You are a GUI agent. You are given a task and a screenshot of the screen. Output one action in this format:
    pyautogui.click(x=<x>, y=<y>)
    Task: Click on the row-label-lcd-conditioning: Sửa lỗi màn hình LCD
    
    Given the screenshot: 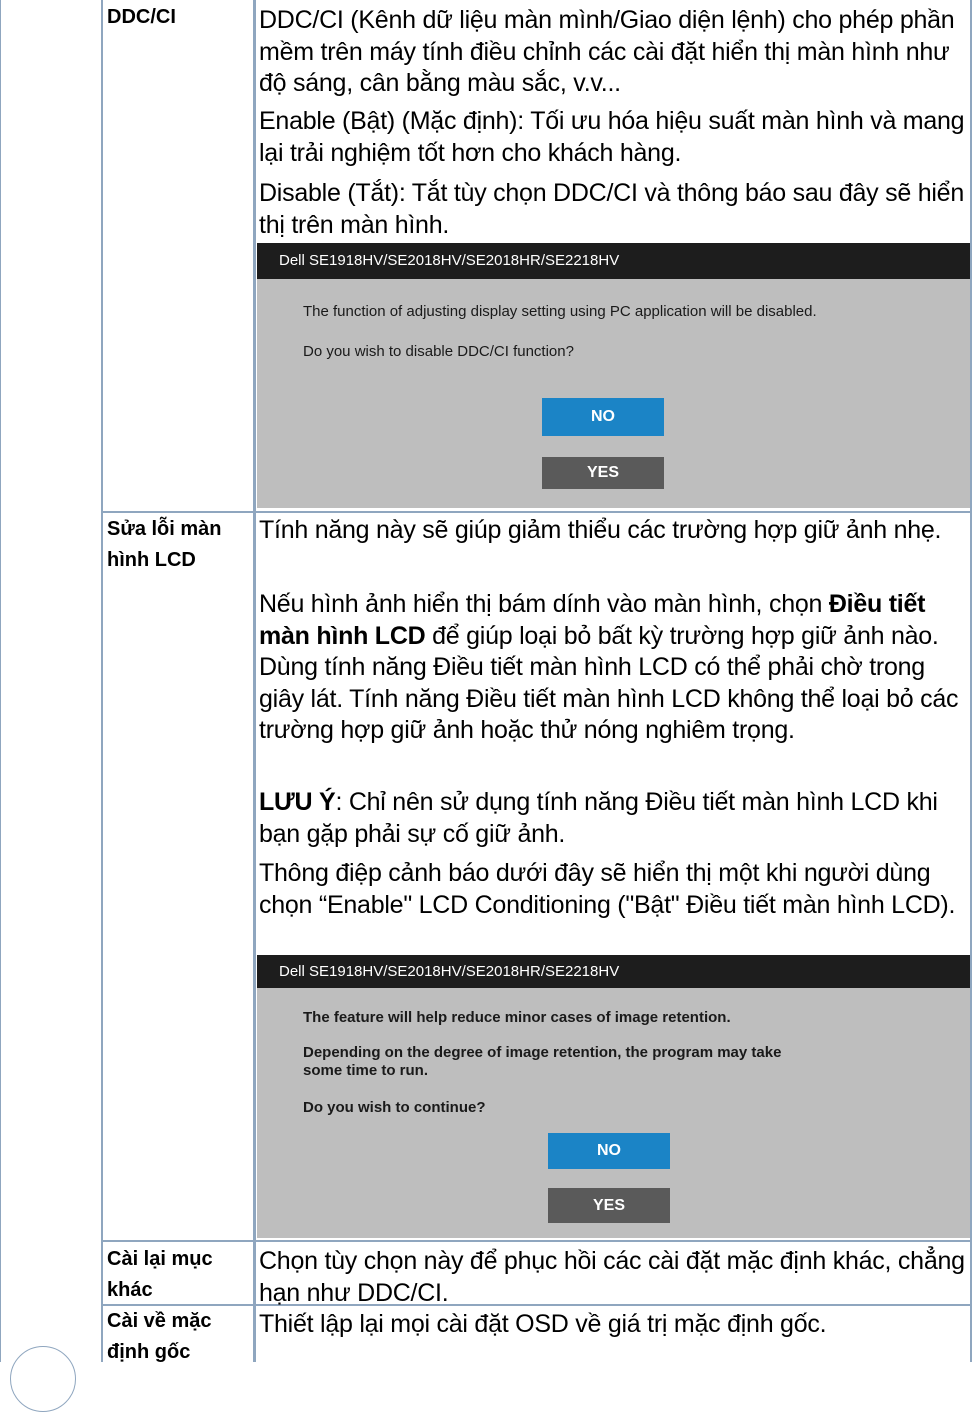 What is the action you would take?
    pyautogui.click(x=164, y=544)
    